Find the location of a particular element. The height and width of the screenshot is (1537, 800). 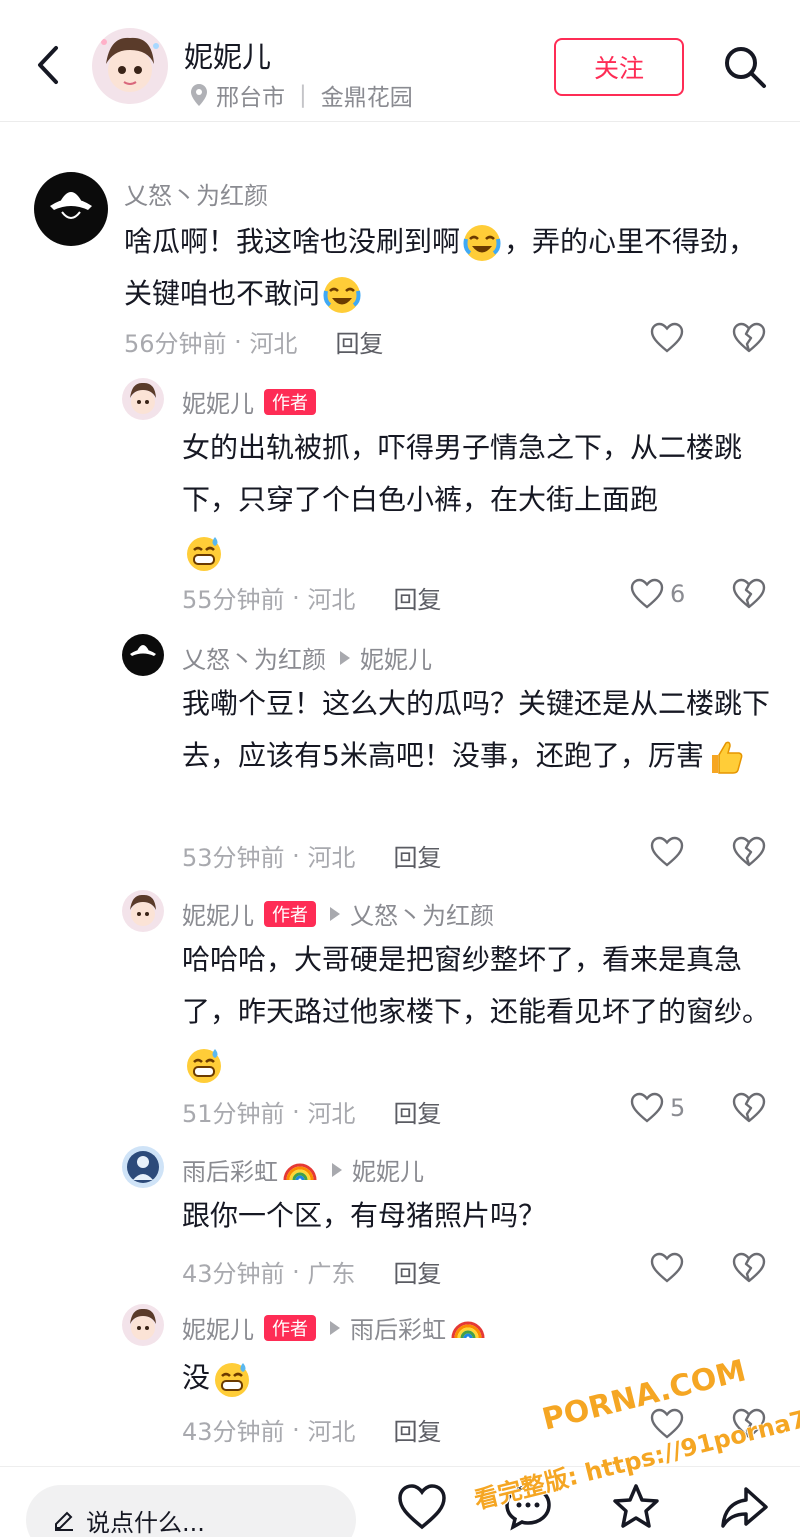

comment-text: 跟你一个区，有母猪照片吗？ is located at coordinates (477, 1216).